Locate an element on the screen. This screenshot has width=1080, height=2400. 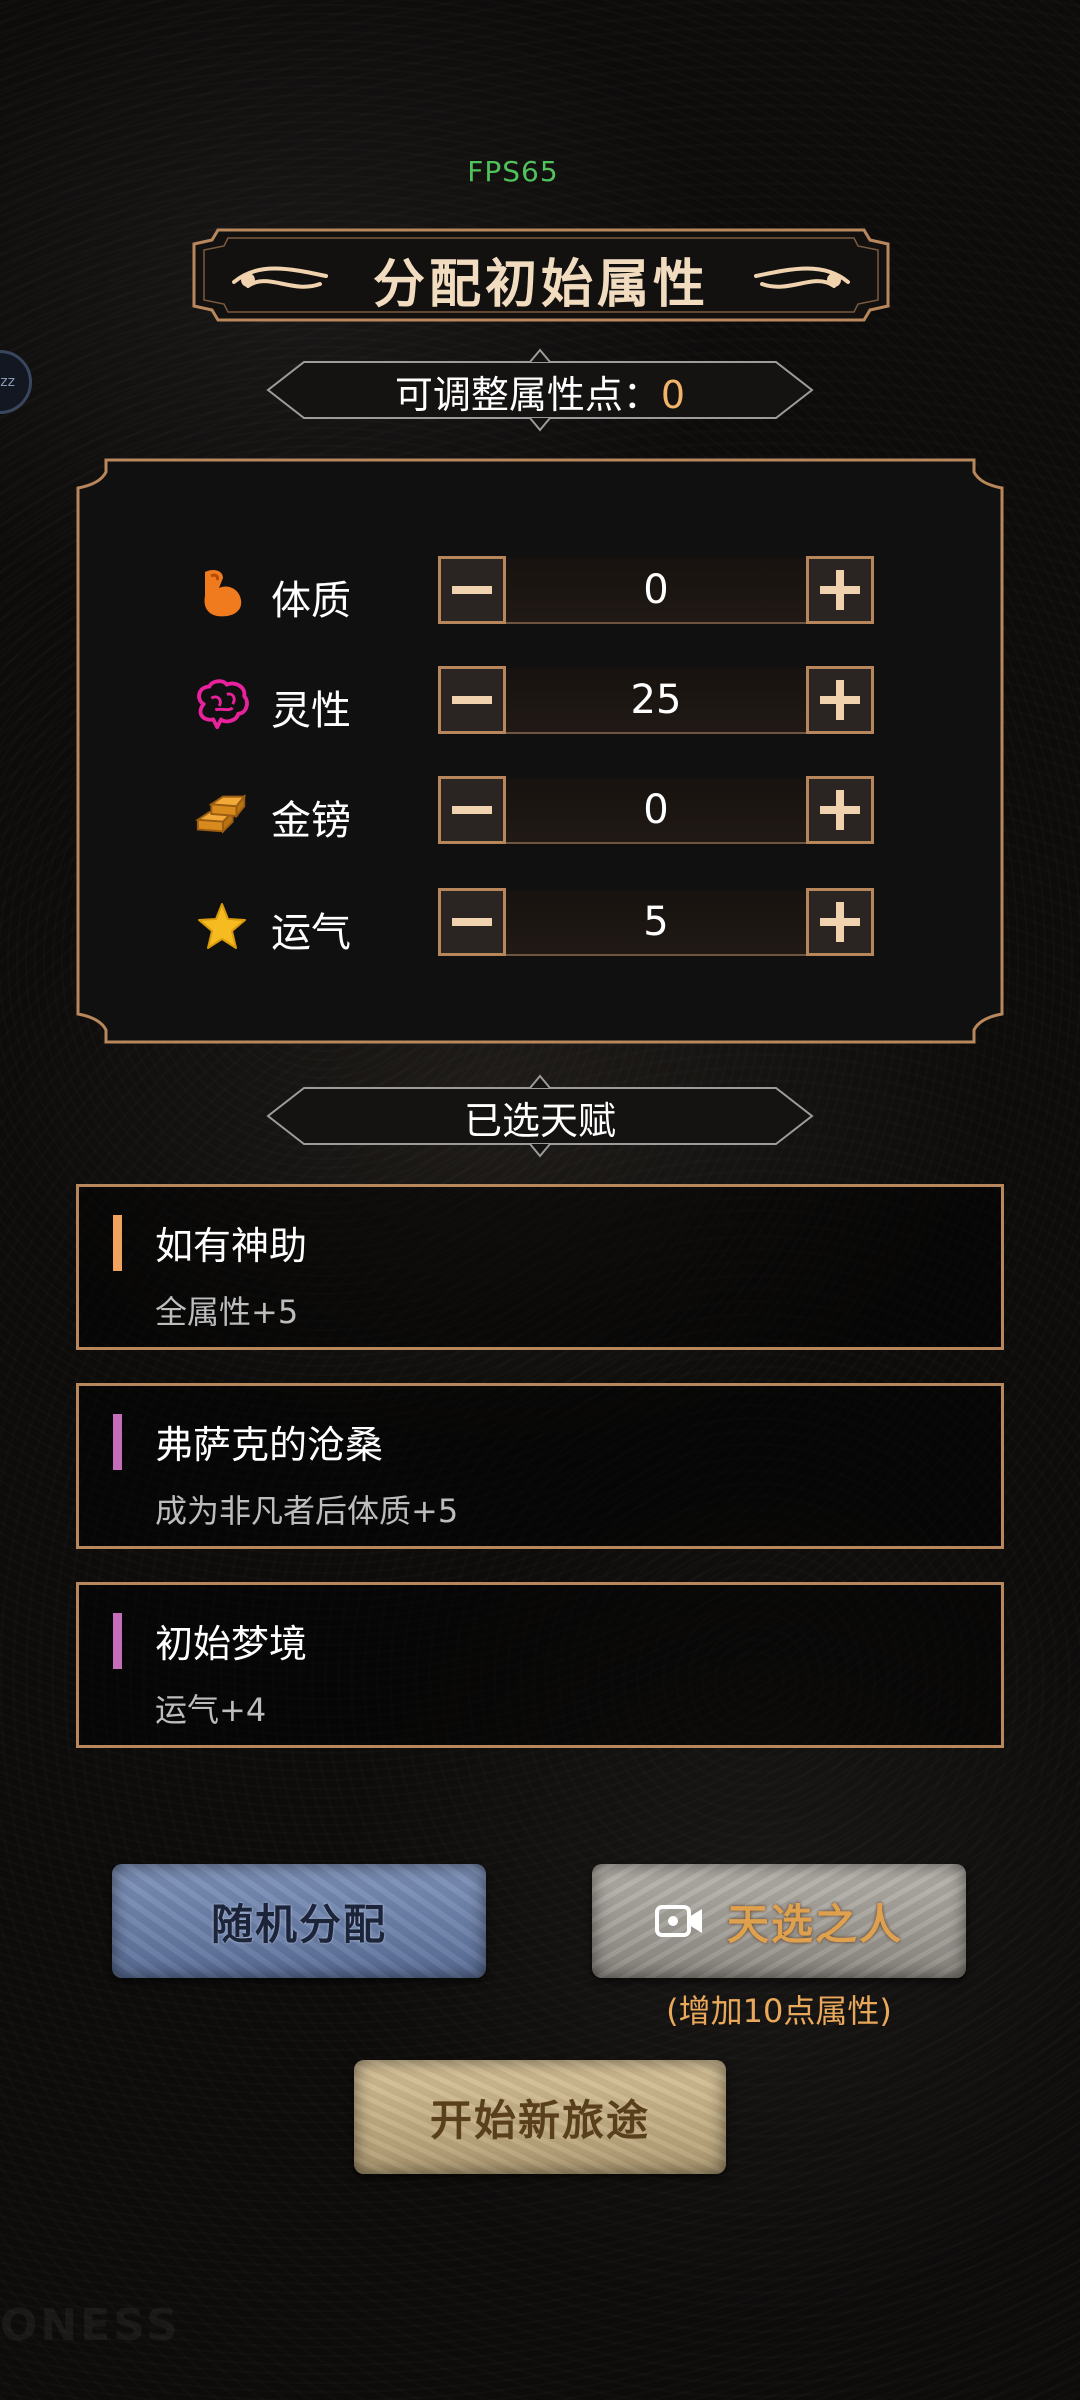
attribute-label: 体质 is located at coordinates (311, 601).